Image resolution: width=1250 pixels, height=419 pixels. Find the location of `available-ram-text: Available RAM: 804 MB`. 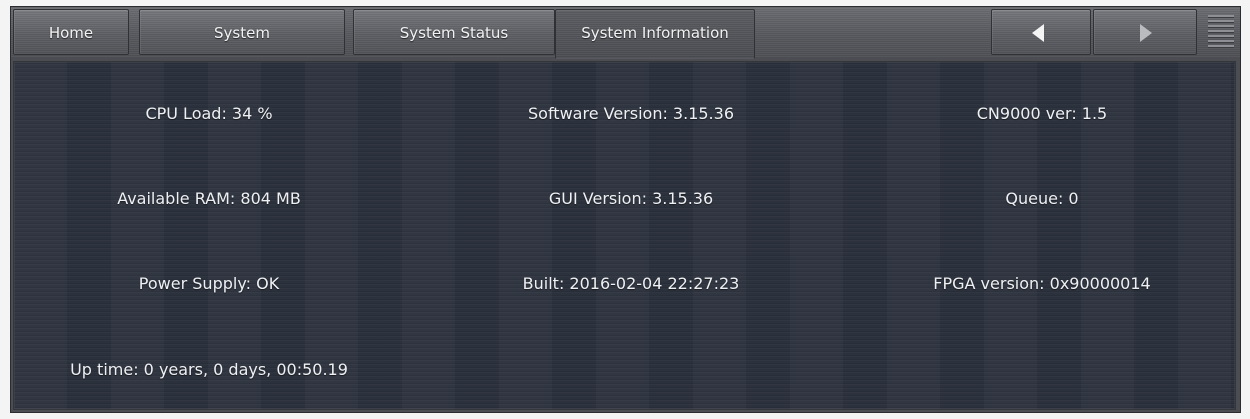

available-ram-text: Available RAM: 804 MB is located at coordinates (209, 198).